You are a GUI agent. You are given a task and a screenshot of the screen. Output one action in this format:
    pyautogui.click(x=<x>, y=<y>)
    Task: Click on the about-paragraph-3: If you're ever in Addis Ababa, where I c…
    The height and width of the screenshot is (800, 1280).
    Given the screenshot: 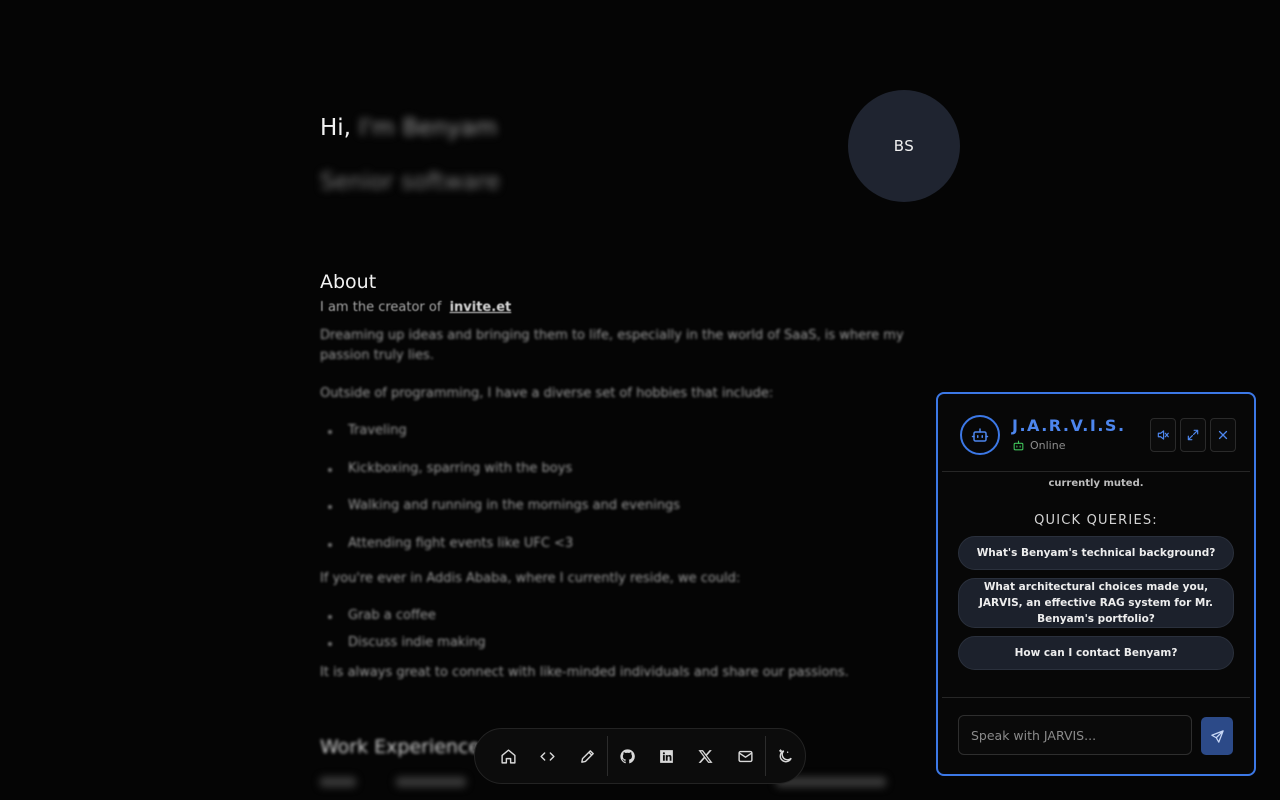 What is the action you would take?
    pyautogui.click(x=530, y=578)
    